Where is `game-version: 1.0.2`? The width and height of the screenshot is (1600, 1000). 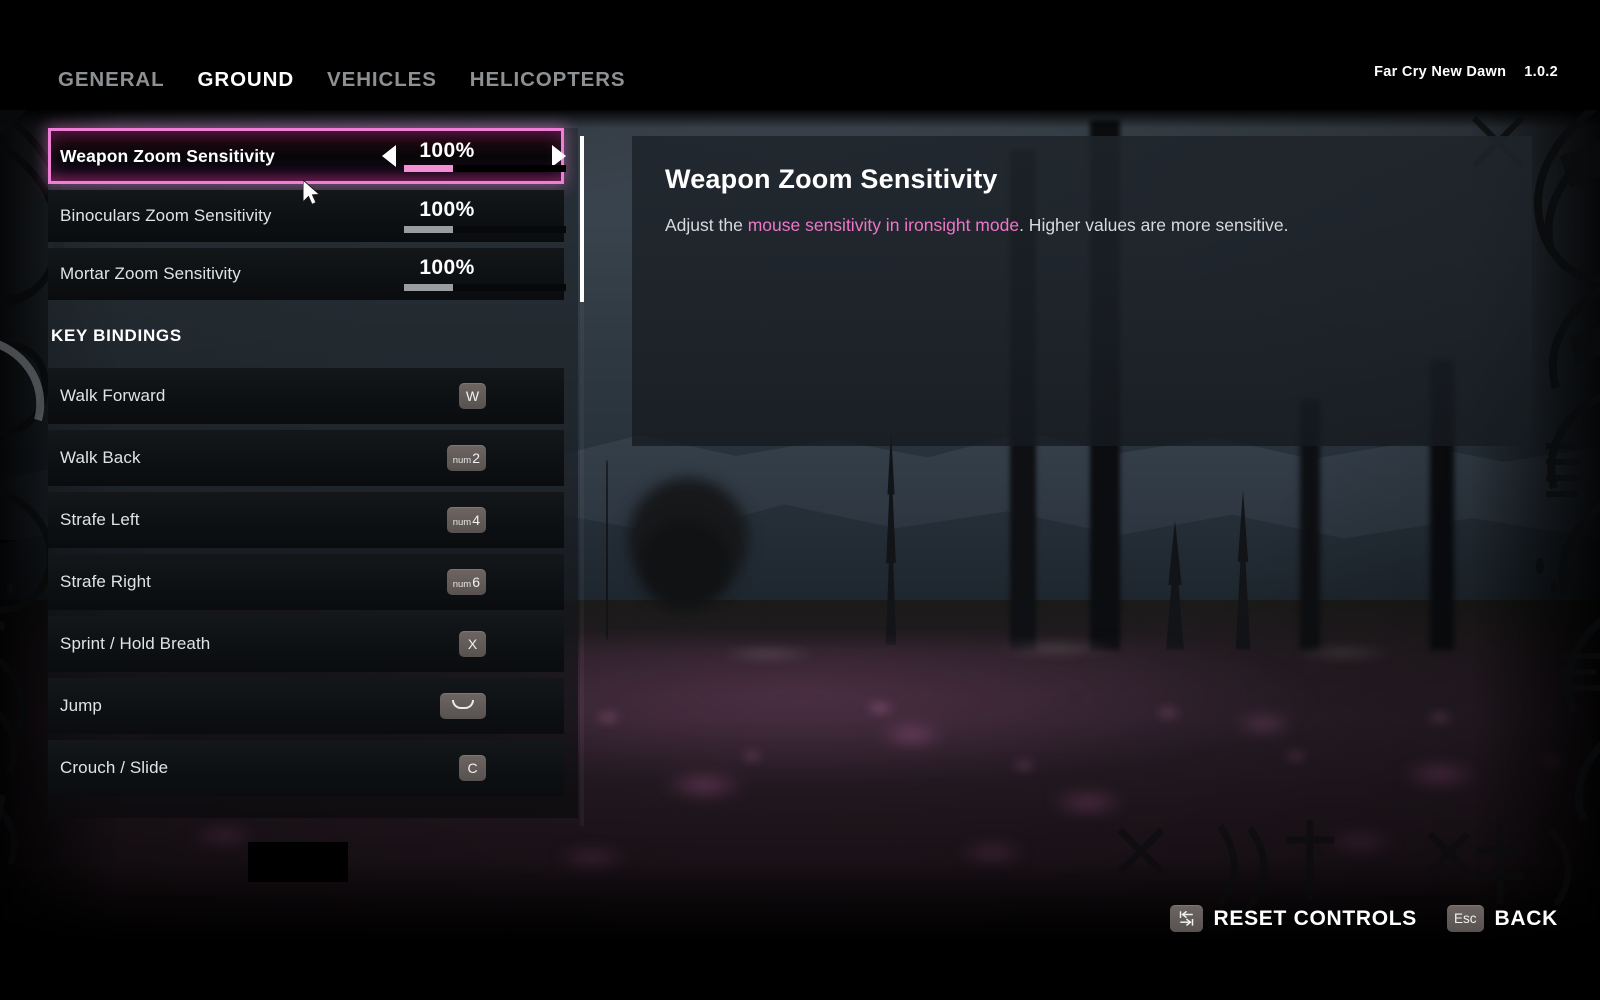
game-version: 1.0.2 is located at coordinates (1541, 72).